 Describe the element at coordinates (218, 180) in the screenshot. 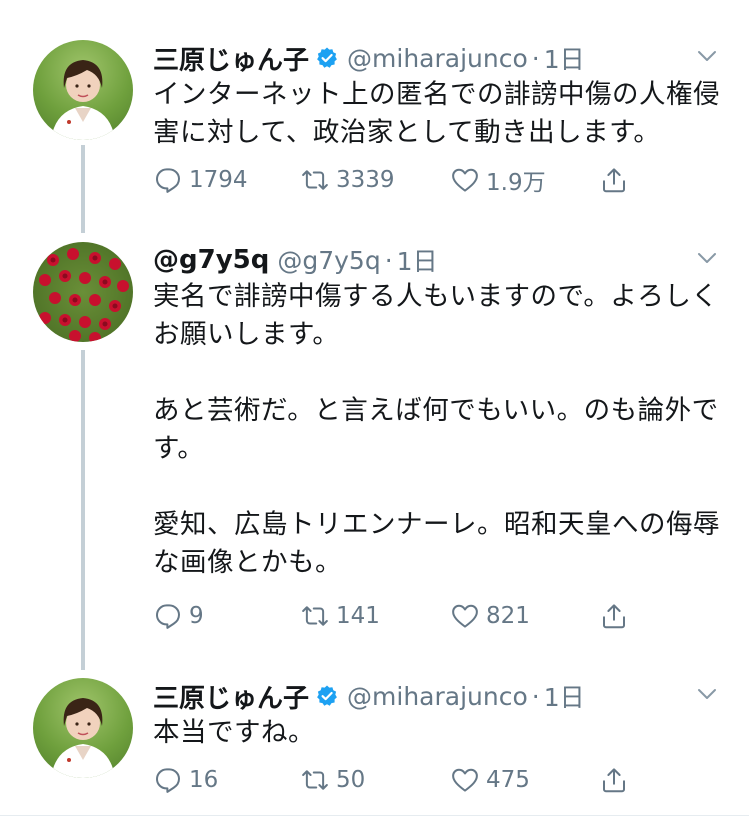

I see `reply-count: 1794` at that location.